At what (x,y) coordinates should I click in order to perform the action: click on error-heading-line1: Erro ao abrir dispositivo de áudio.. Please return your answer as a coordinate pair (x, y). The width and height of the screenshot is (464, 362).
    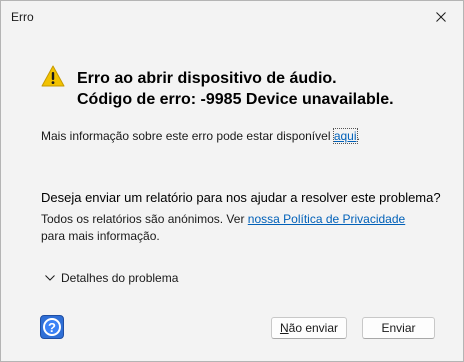
    Looking at the image, I should click on (207, 78).